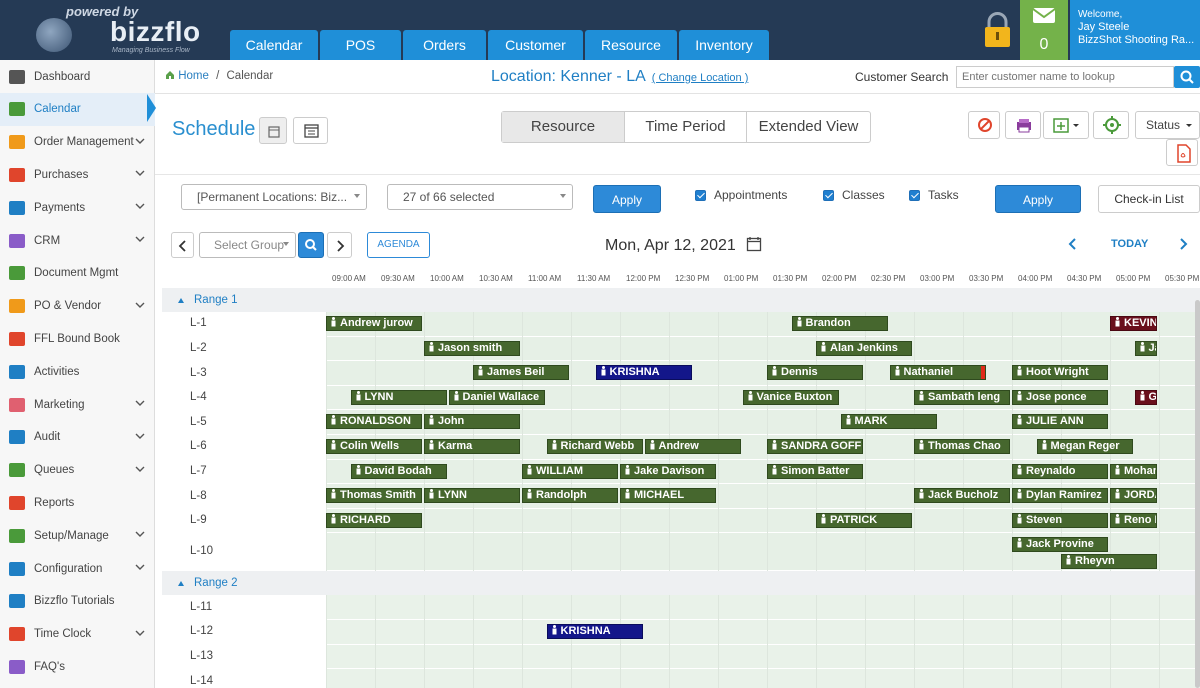 The image size is (1200, 688). What do you see at coordinates (934, 195) in the screenshot?
I see `tasks-checkbox: Tasks` at bounding box center [934, 195].